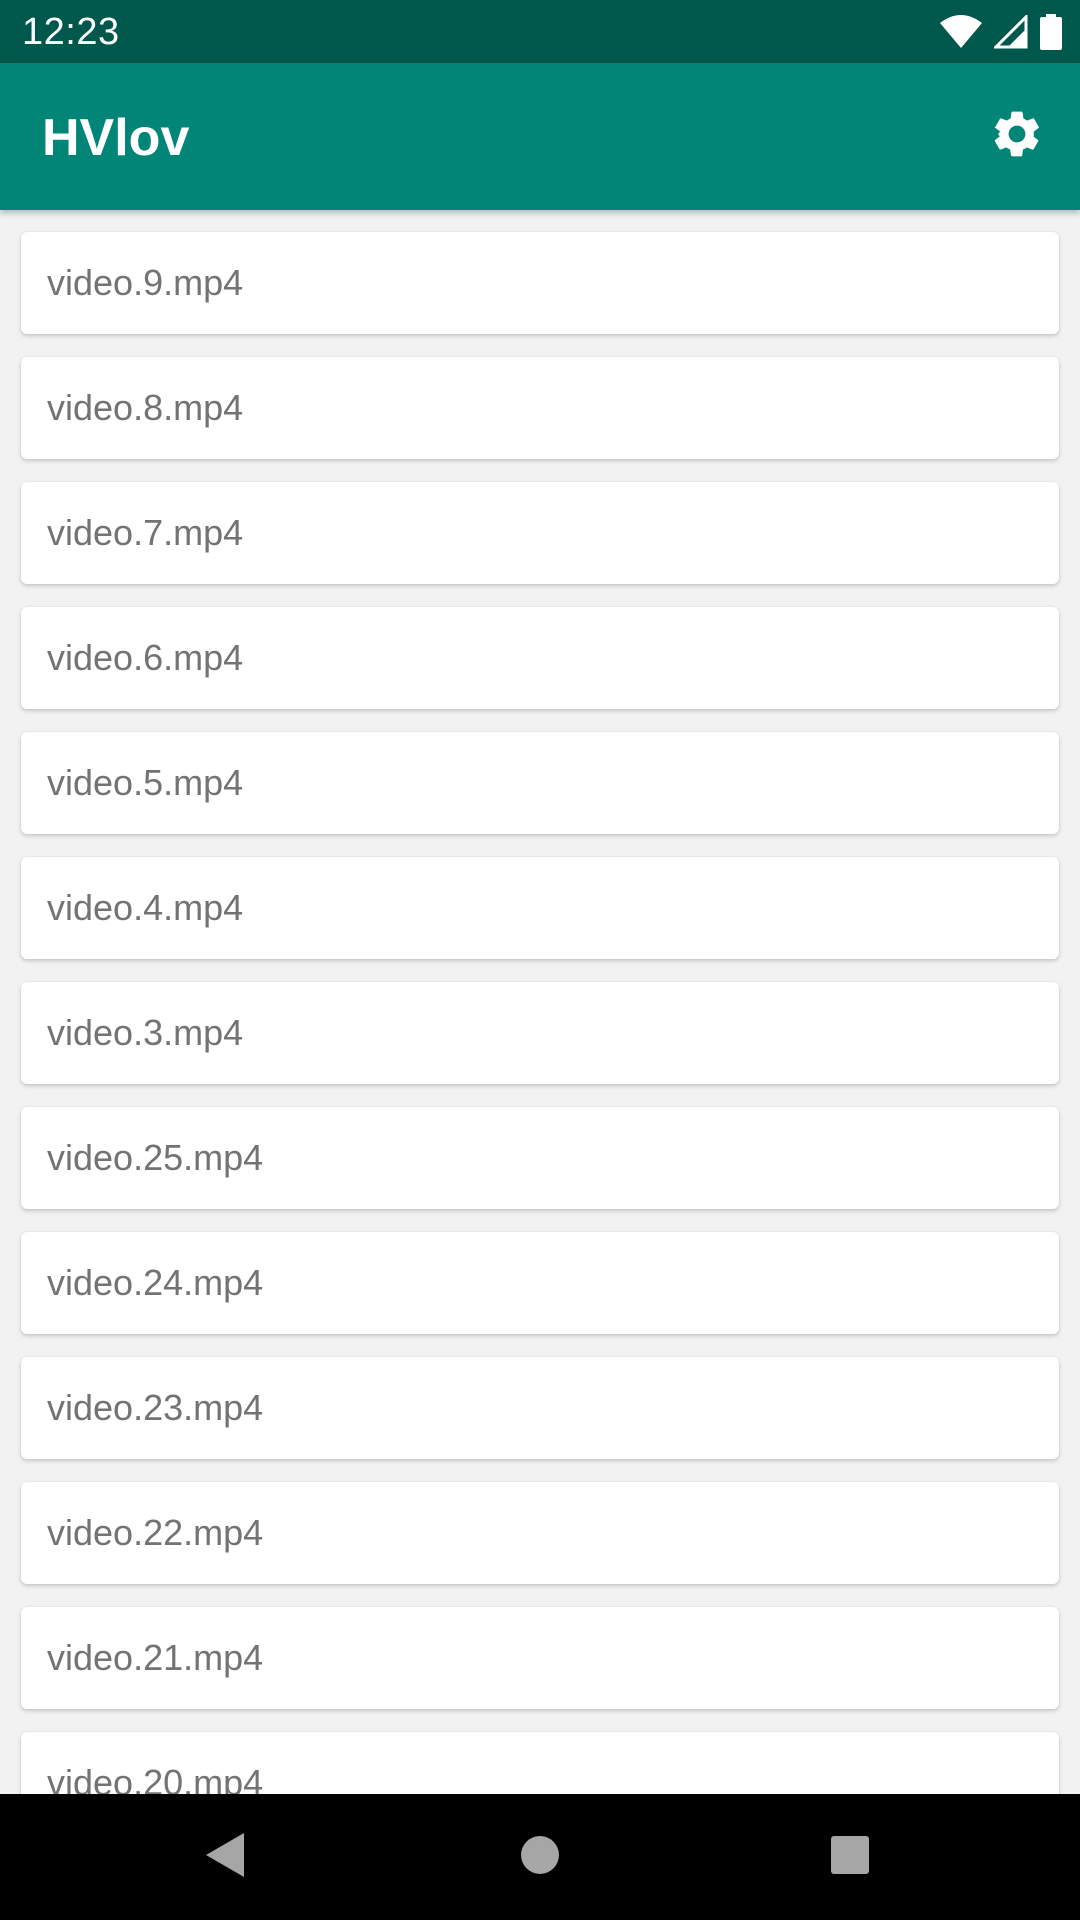 Image resolution: width=1080 pixels, height=1920 pixels. What do you see at coordinates (540, 1158) in the screenshot?
I see `list-item: video.25.mp4` at bounding box center [540, 1158].